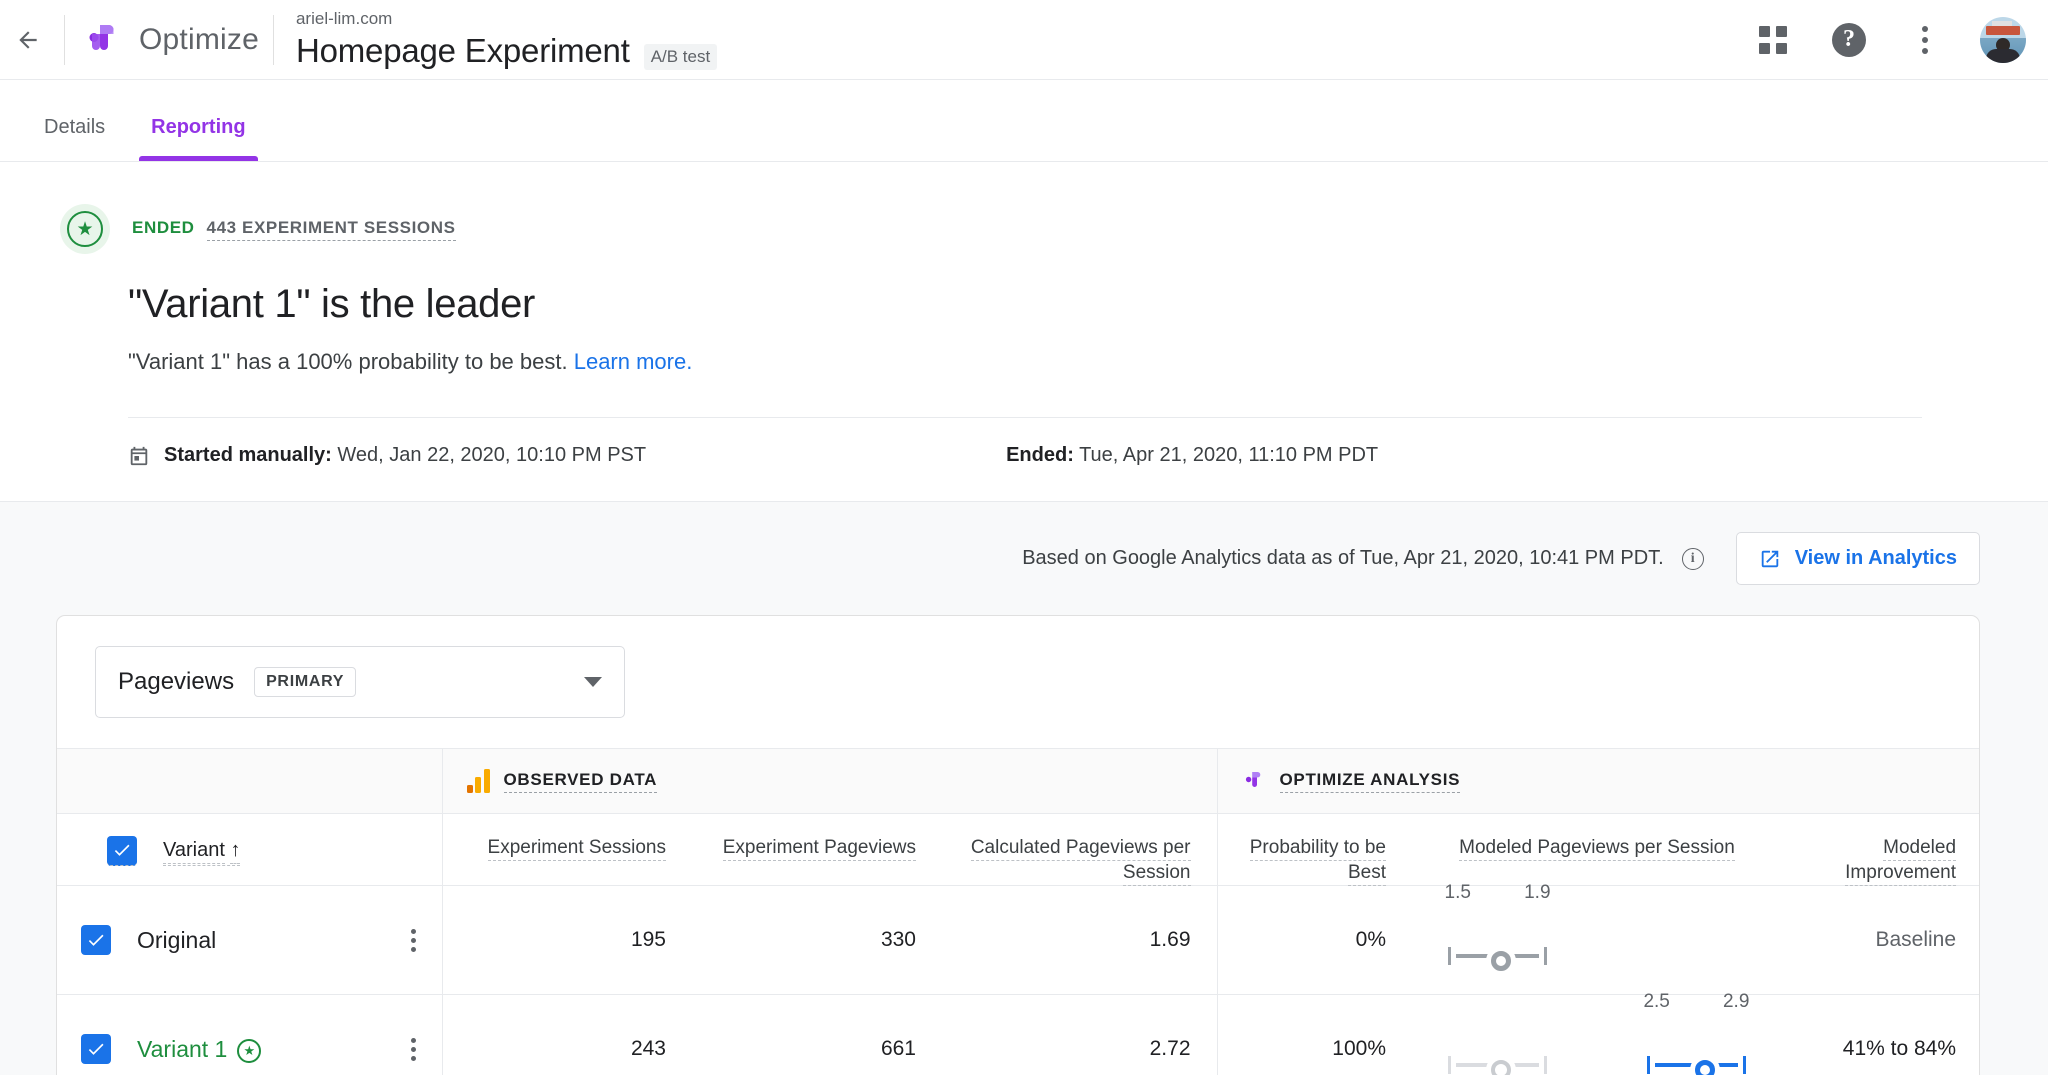 The image size is (2048, 1075). What do you see at coordinates (249, 850) in the screenshot?
I see `col-variant: Variant ↑` at bounding box center [249, 850].